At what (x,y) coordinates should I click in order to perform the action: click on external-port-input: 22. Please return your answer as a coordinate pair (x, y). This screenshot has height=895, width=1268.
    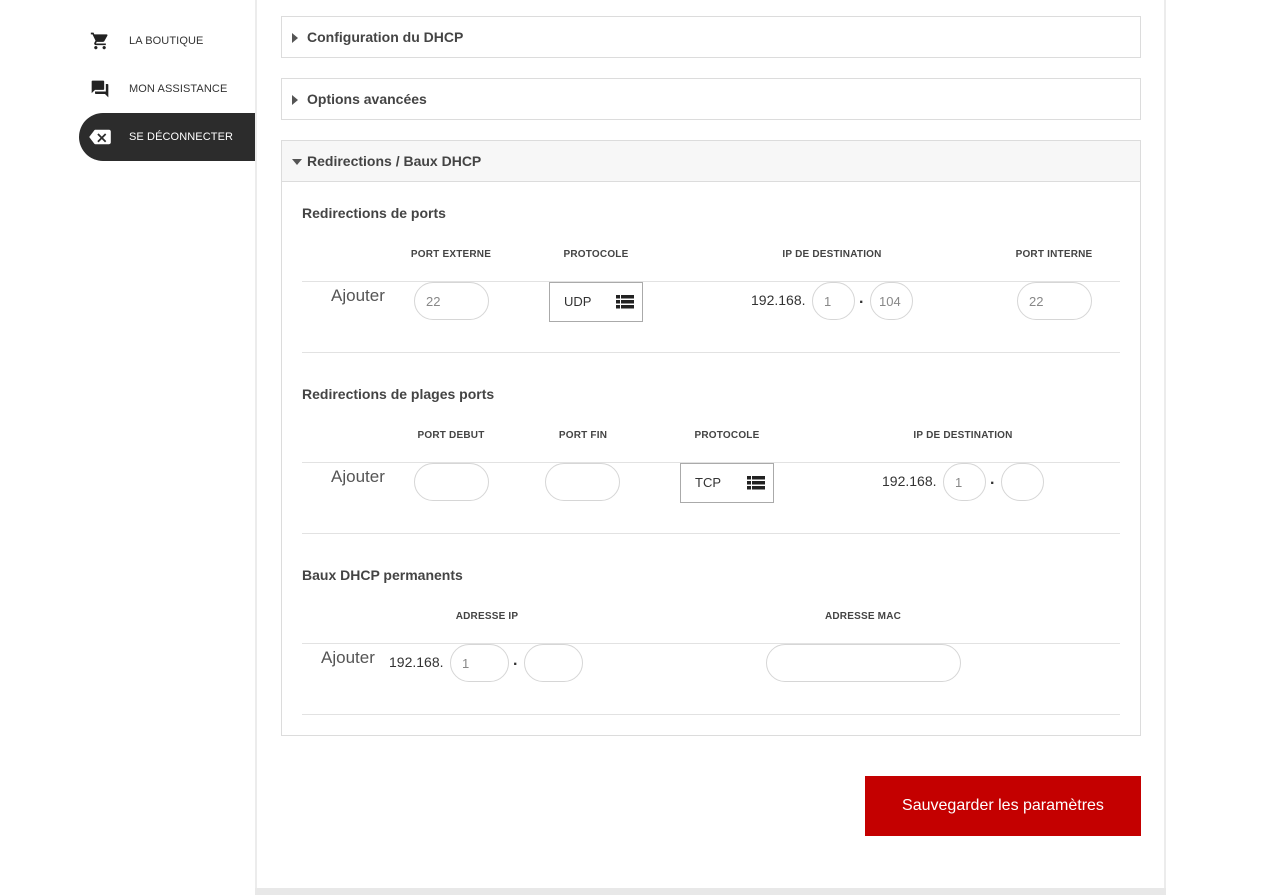
    Looking at the image, I should click on (451, 301).